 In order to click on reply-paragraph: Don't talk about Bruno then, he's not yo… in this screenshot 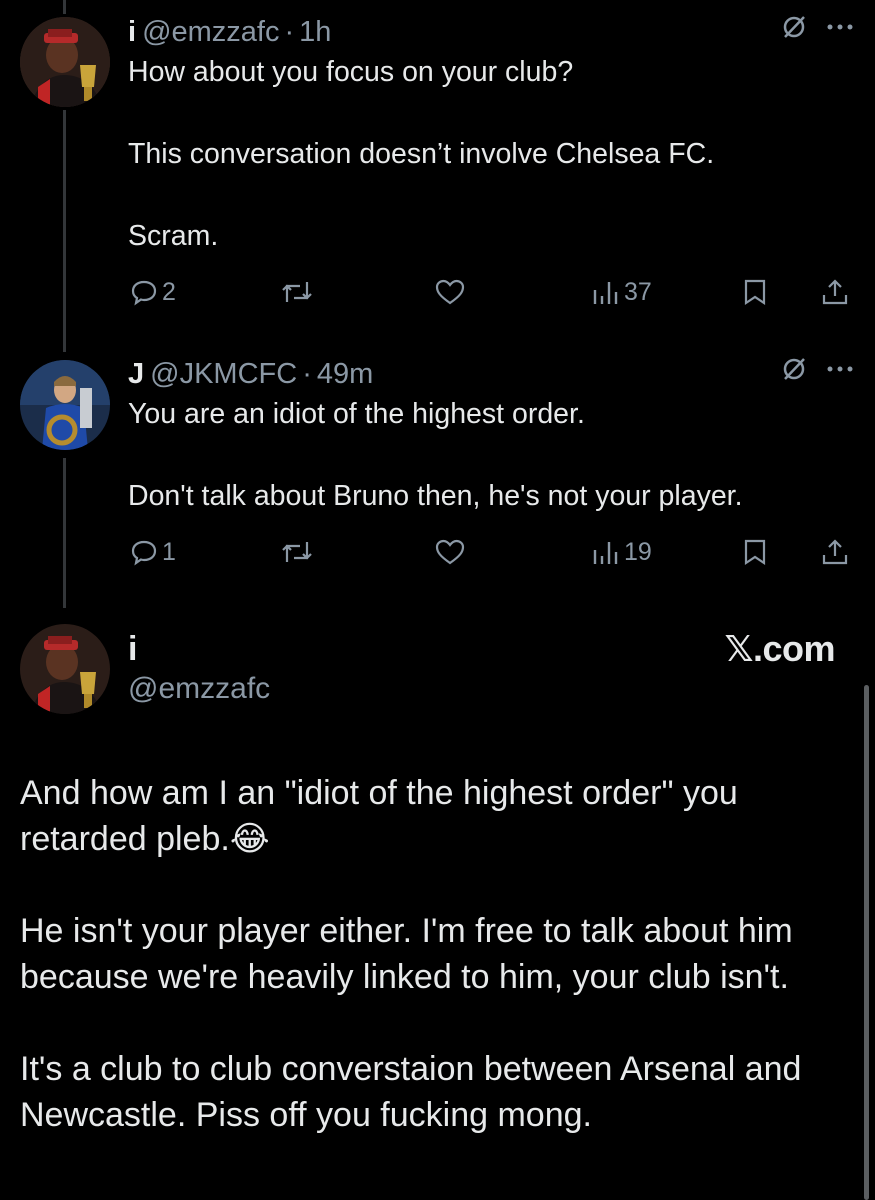, I will do `click(435, 496)`.